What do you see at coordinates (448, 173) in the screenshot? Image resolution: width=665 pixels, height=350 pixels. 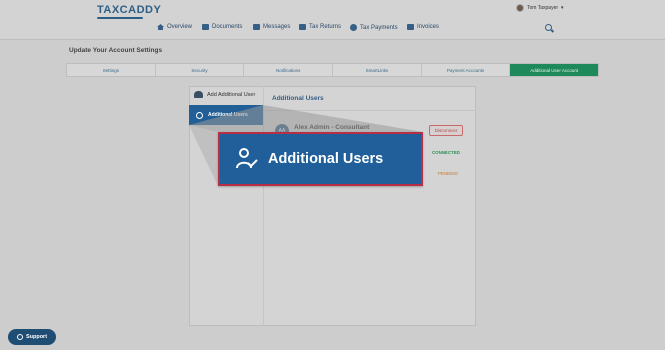 I see `status-pending: PENDING` at bounding box center [448, 173].